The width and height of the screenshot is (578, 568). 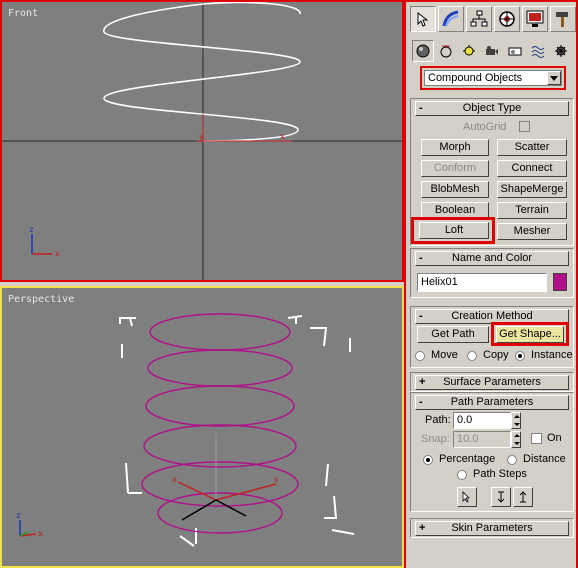 I want to click on copy-label: Copy, so click(x=496, y=355).